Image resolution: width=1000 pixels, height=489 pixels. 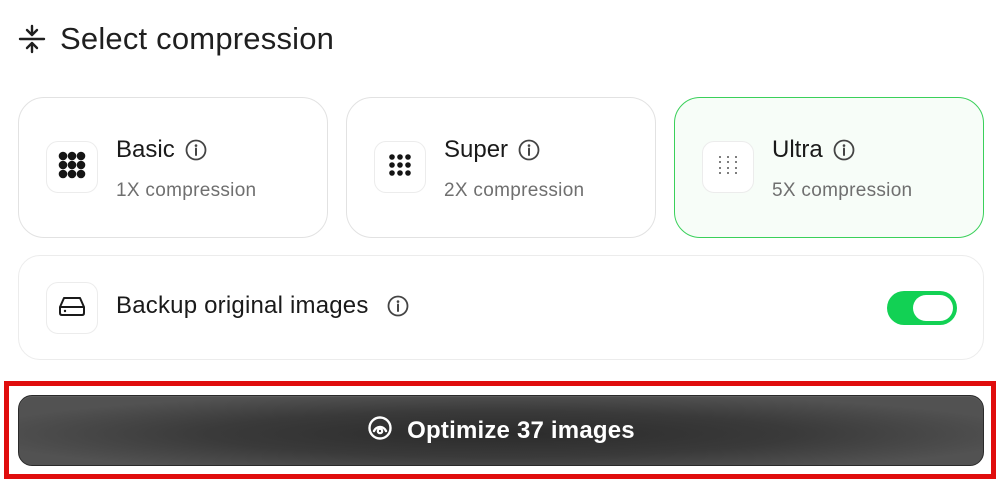 I want to click on backup-toggle, so click(x=922, y=308).